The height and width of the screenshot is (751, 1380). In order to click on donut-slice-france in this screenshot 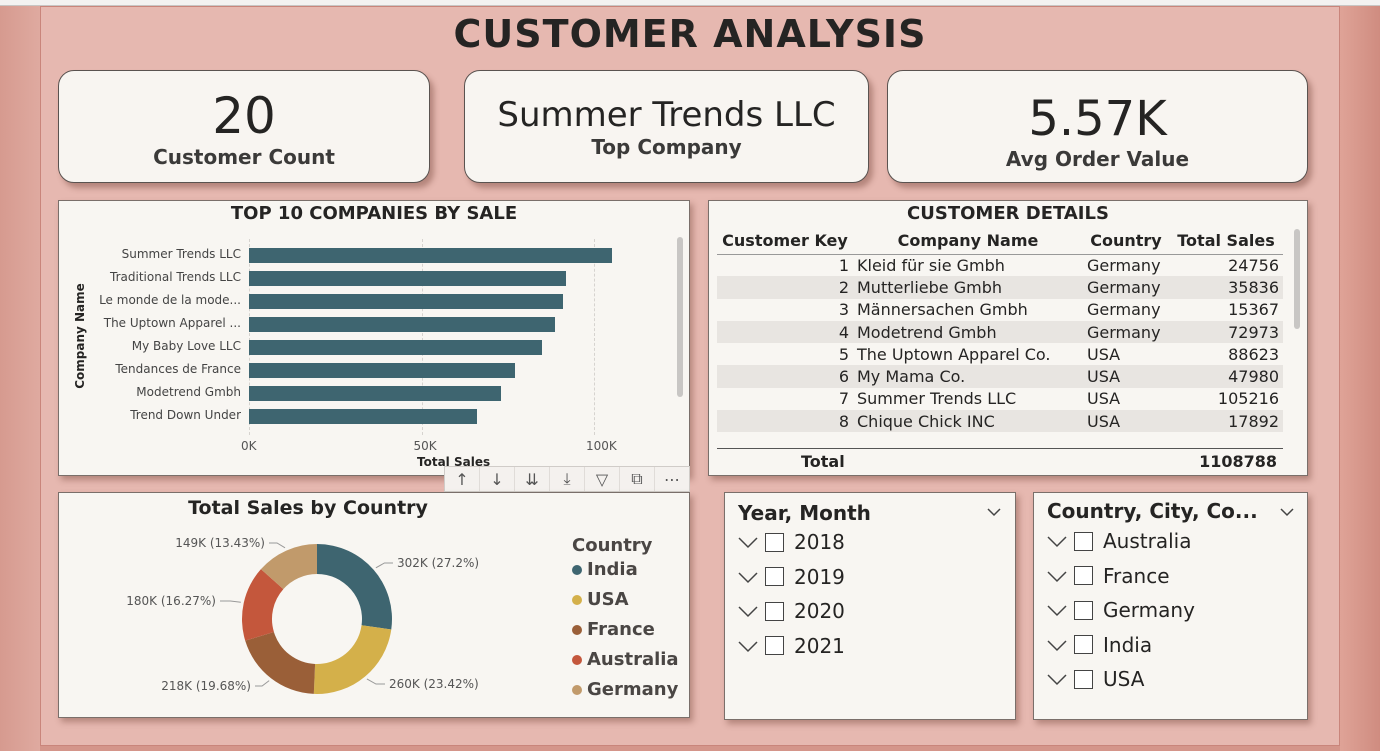, I will do `click(280, 663)`.